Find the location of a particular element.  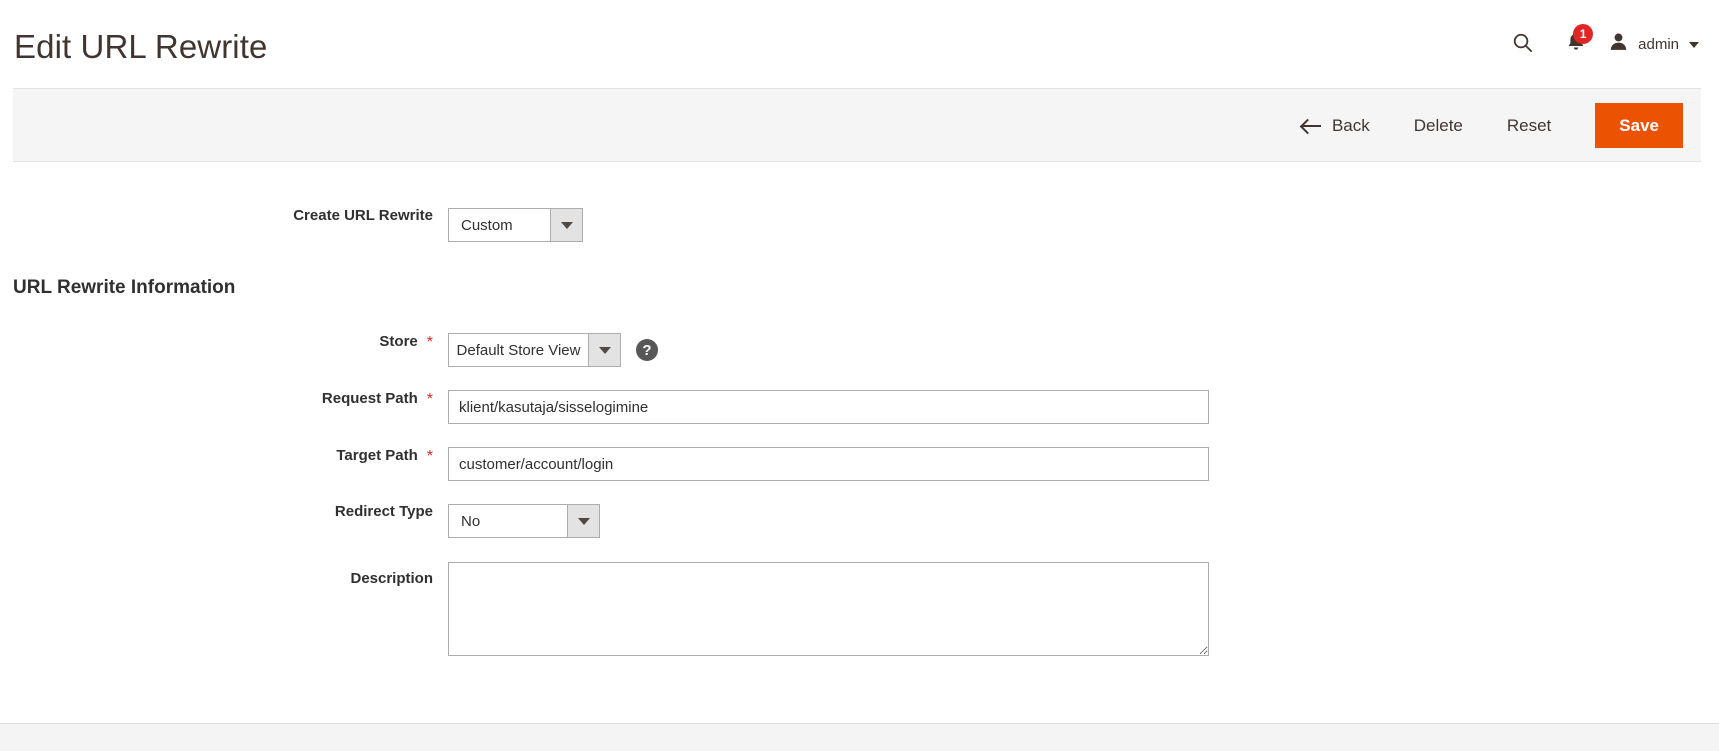

delete-button: Delete is located at coordinates (1438, 125).